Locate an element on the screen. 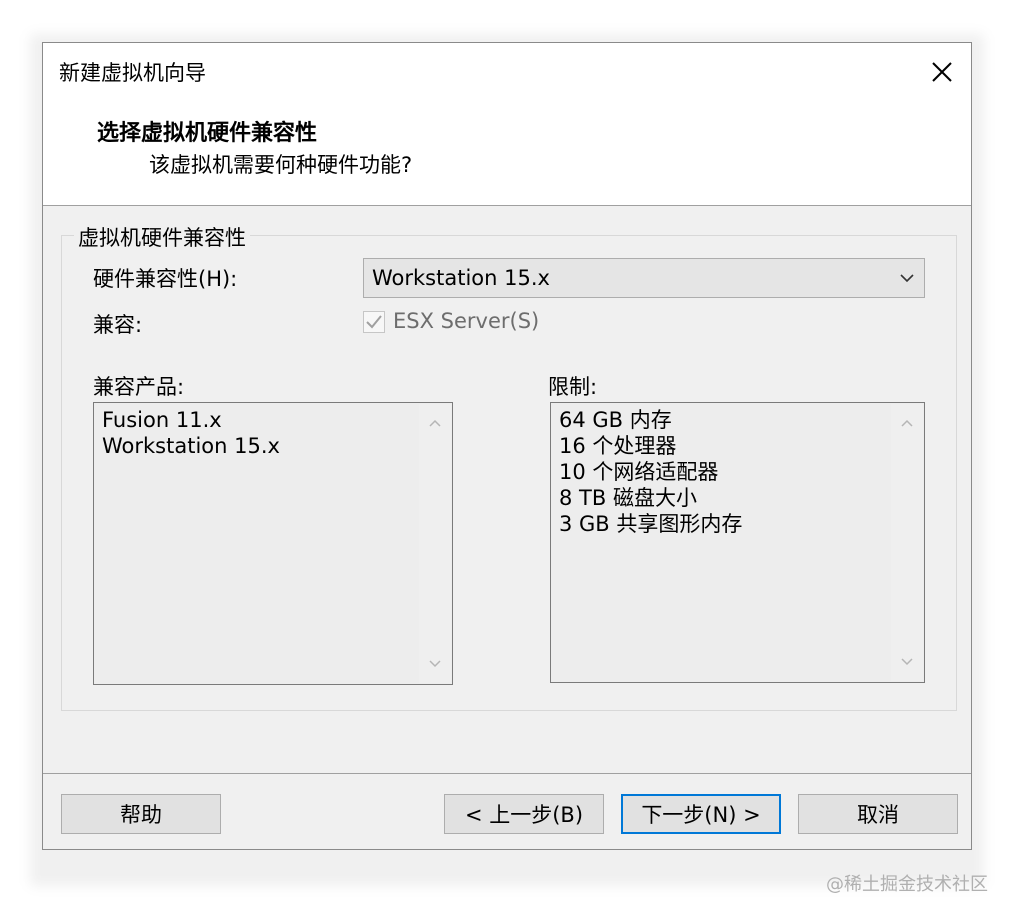 The width and height of the screenshot is (1014, 916). list-item: 3 GB 共享图形内存 is located at coordinates (721, 524).